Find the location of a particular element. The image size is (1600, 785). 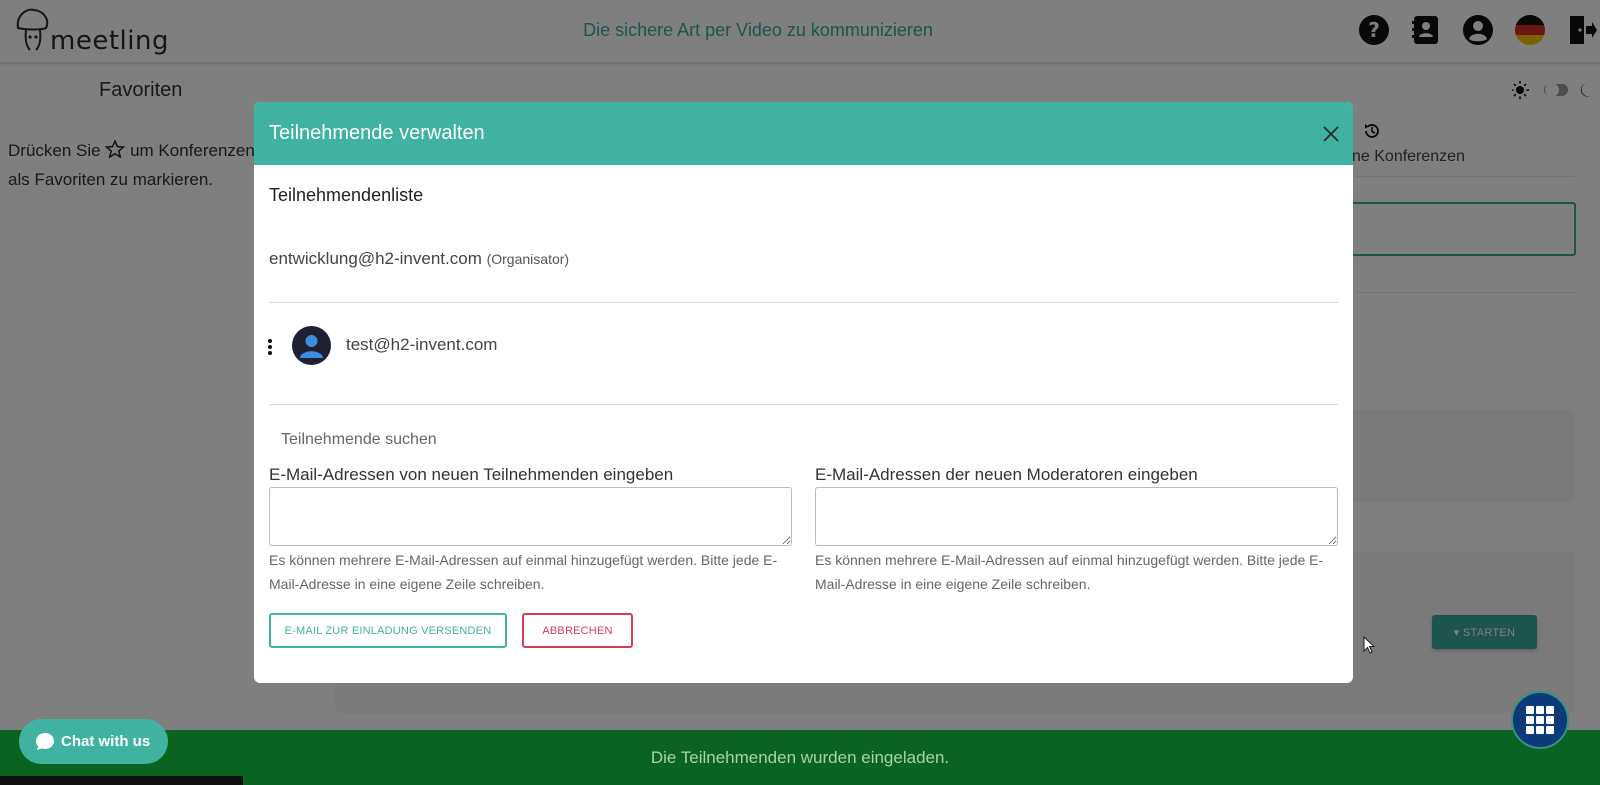

participants-email-textarea is located at coordinates (530, 516).